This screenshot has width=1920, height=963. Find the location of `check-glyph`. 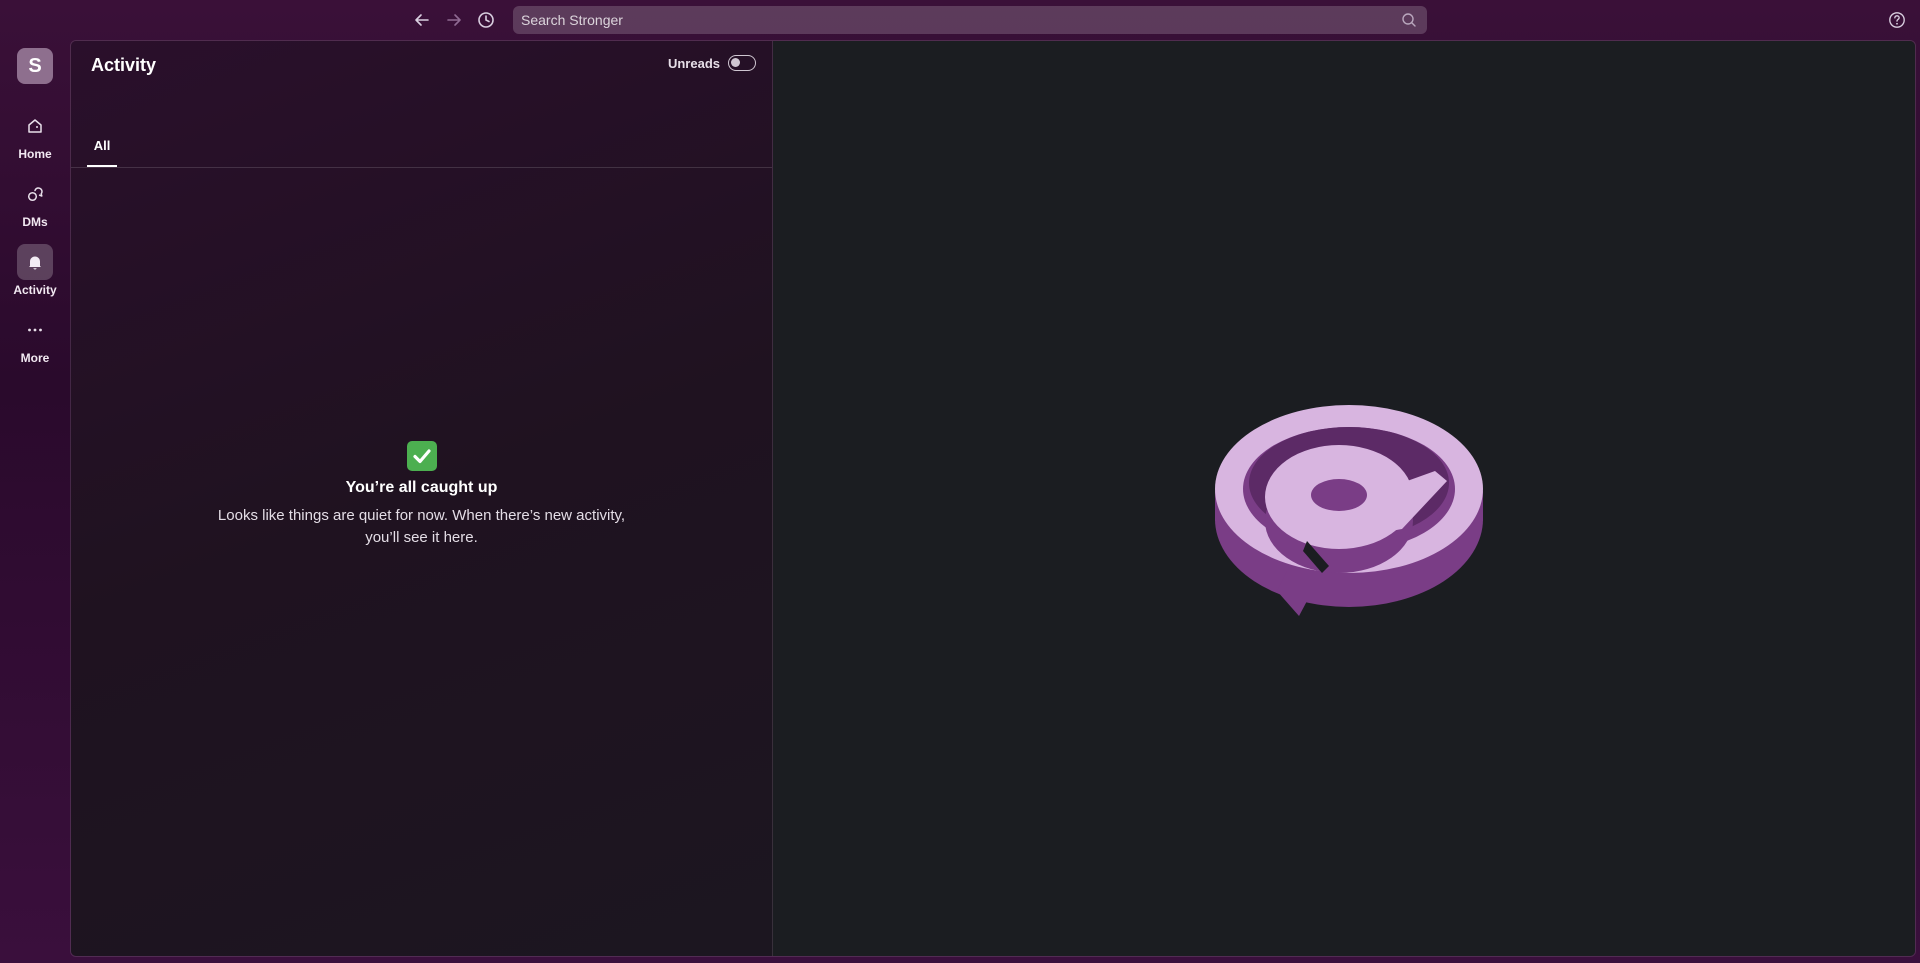

check-glyph is located at coordinates (421, 456).